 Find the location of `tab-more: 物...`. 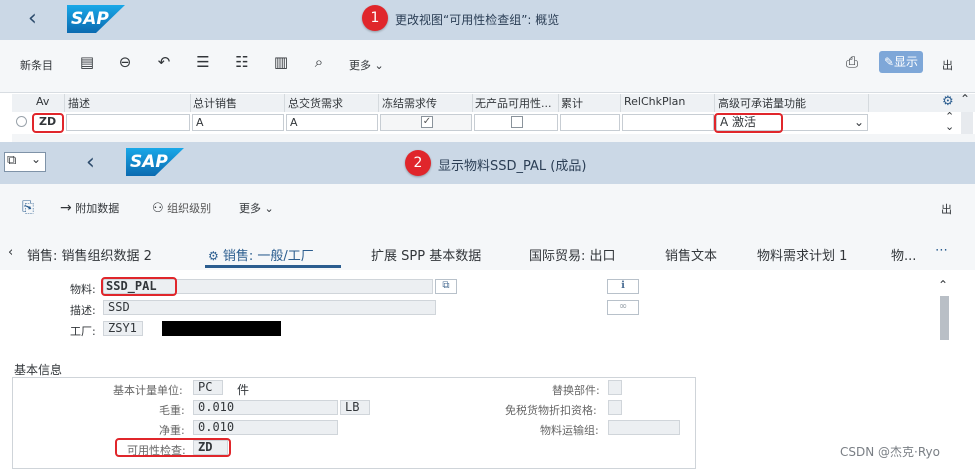

tab-more: 物... is located at coordinates (903, 254).